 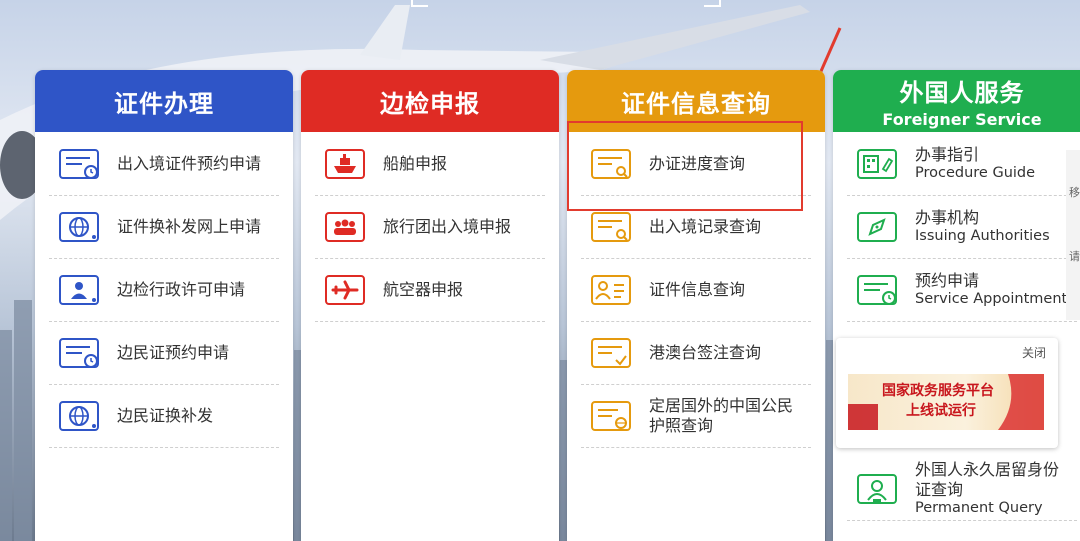 What do you see at coordinates (685, 166) in the screenshot?
I see `annotation-highlight-box` at bounding box center [685, 166].